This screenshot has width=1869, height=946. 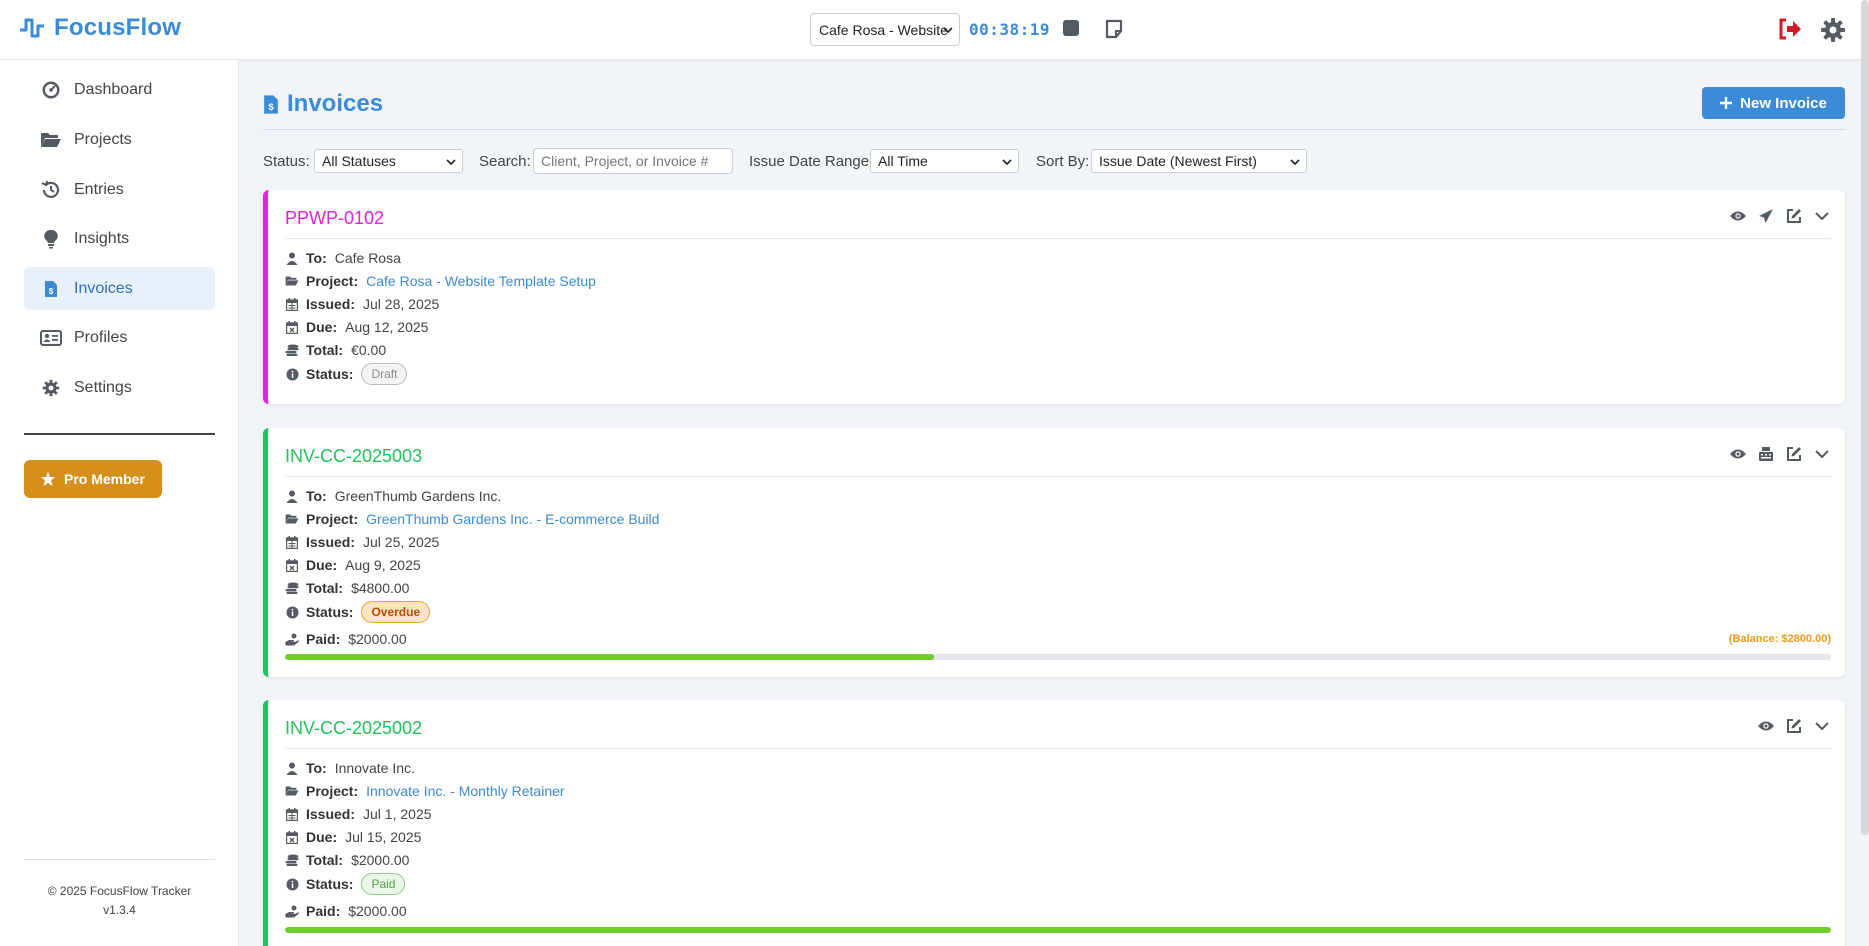 I want to click on invoice-issued-date: Jul 25, 2025, so click(x=401, y=542).